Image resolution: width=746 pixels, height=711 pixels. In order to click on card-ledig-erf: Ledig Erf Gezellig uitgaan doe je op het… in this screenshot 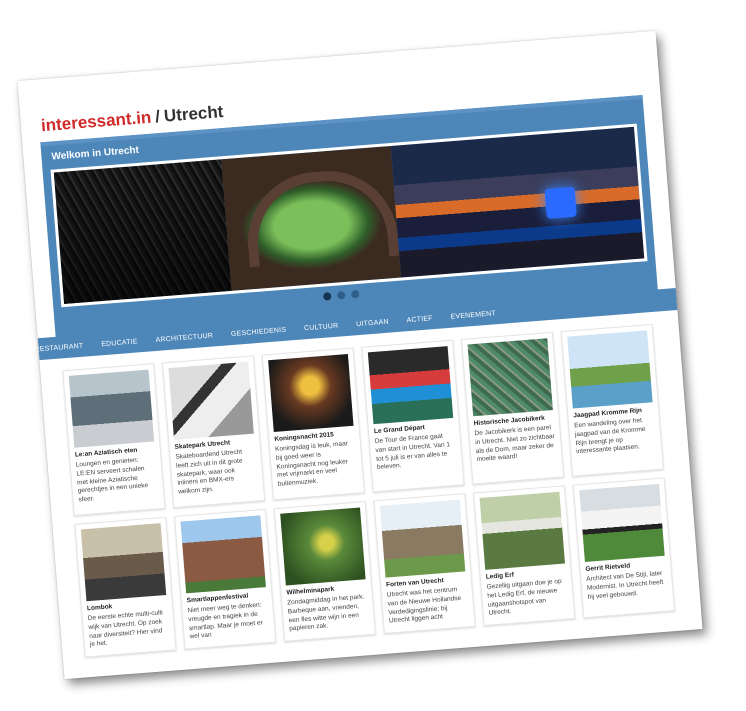, I will do `click(524, 556)`.